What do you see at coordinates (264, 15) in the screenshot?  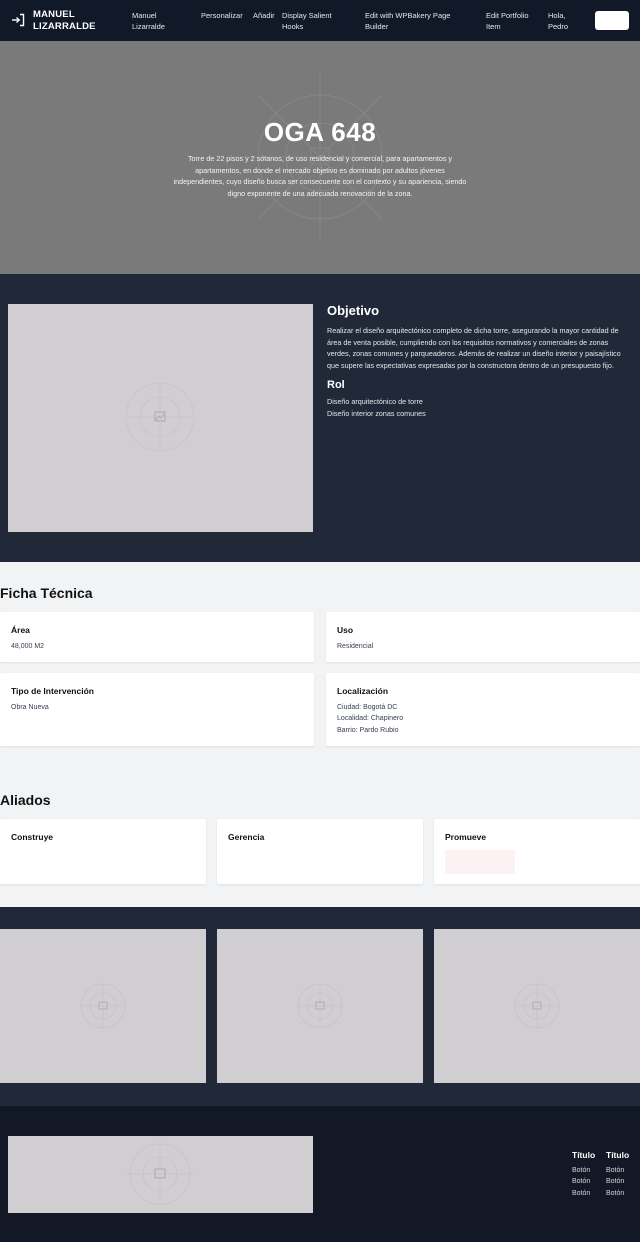 I see `nav-add-new: Añadir` at bounding box center [264, 15].